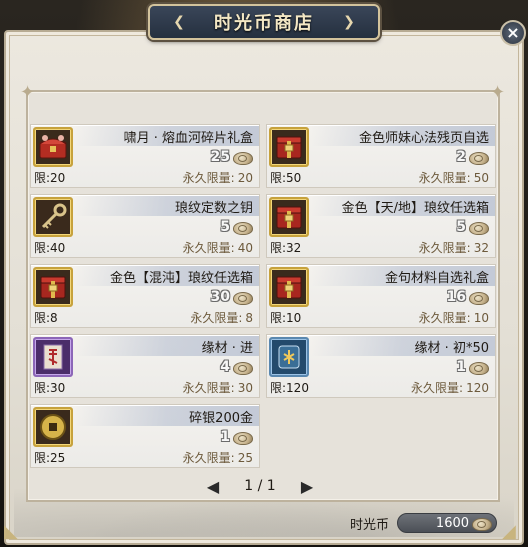 Image resolution: width=528 pixels, height=547 pixels. Describe the element at coordinates (181, 278) in the screenshot. I see `item-name: 金色【混沌】琅纹任选箱` at that location.